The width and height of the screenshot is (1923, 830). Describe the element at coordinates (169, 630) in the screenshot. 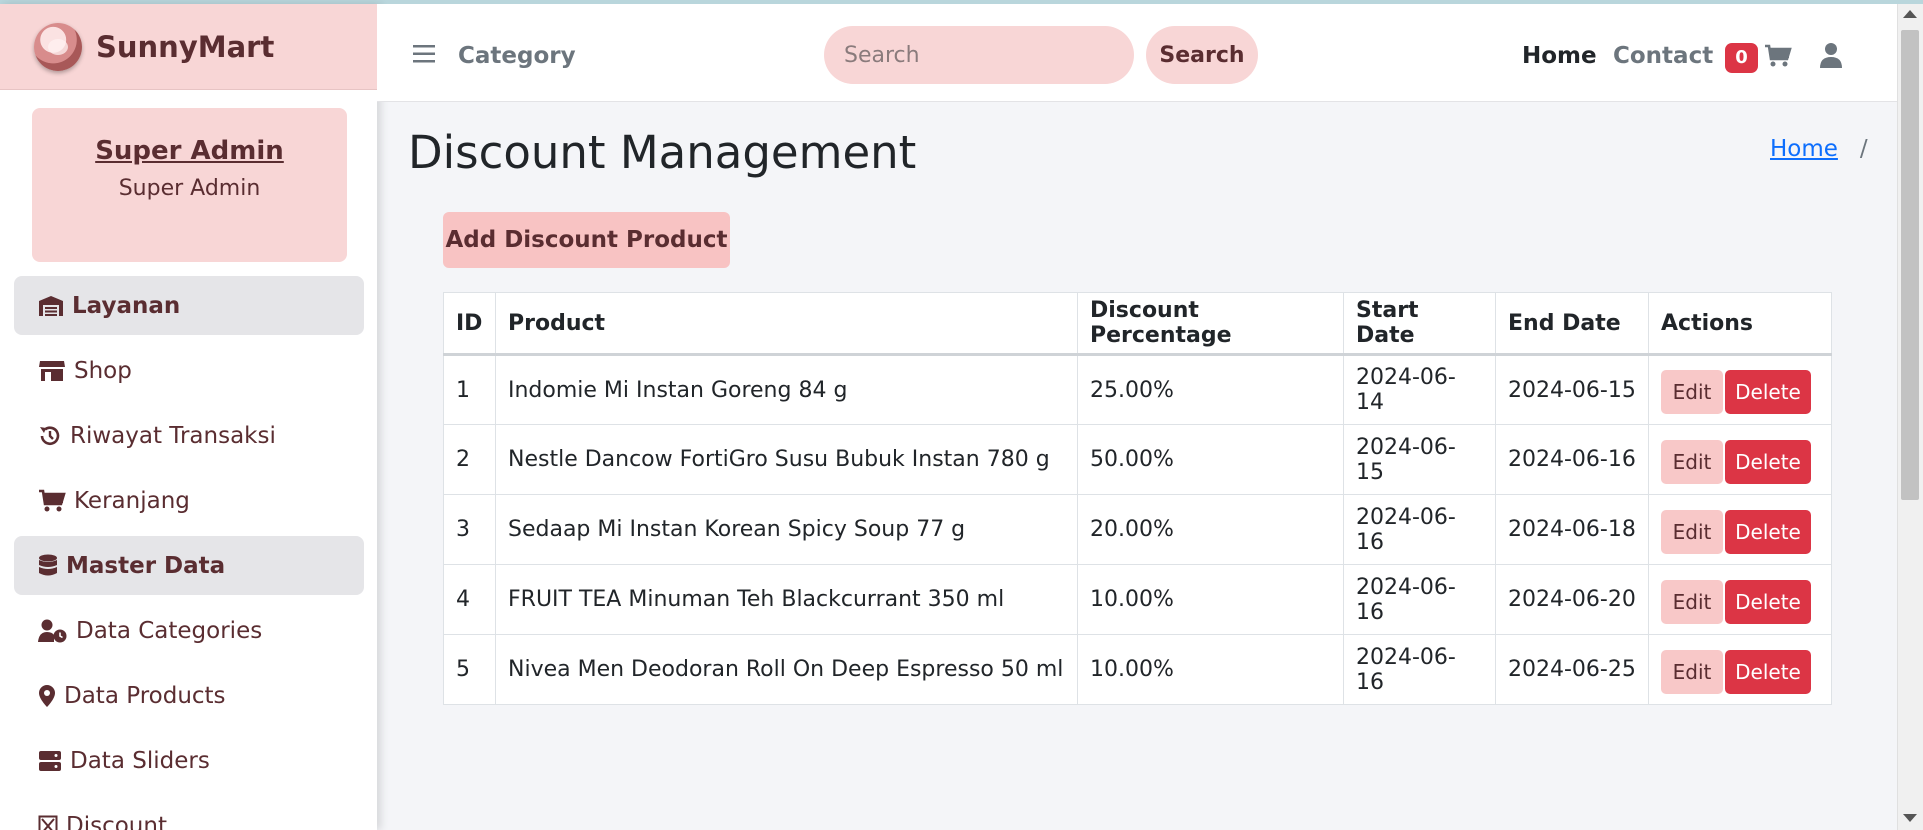

I see `sidebar-item-label: Data Categories` at that location.